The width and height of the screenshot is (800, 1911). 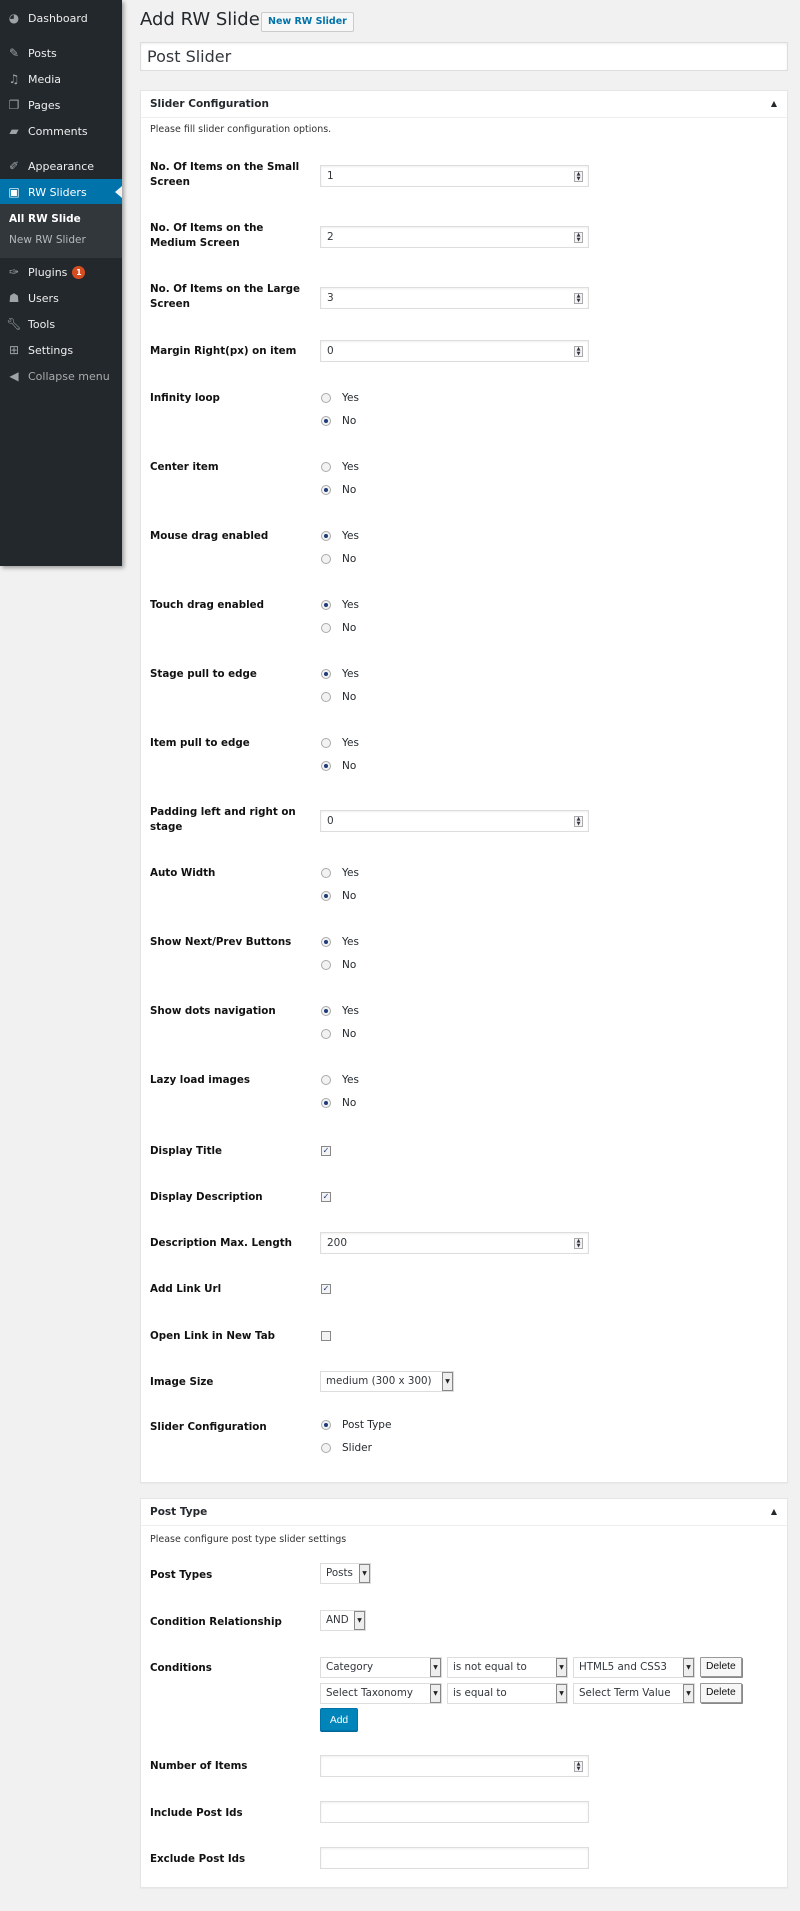 What do you see at coordinates (561, 1667) in the screenshot?
I see `dropdown-arrow-icon: ▼` at bounding box center [561, 1667].